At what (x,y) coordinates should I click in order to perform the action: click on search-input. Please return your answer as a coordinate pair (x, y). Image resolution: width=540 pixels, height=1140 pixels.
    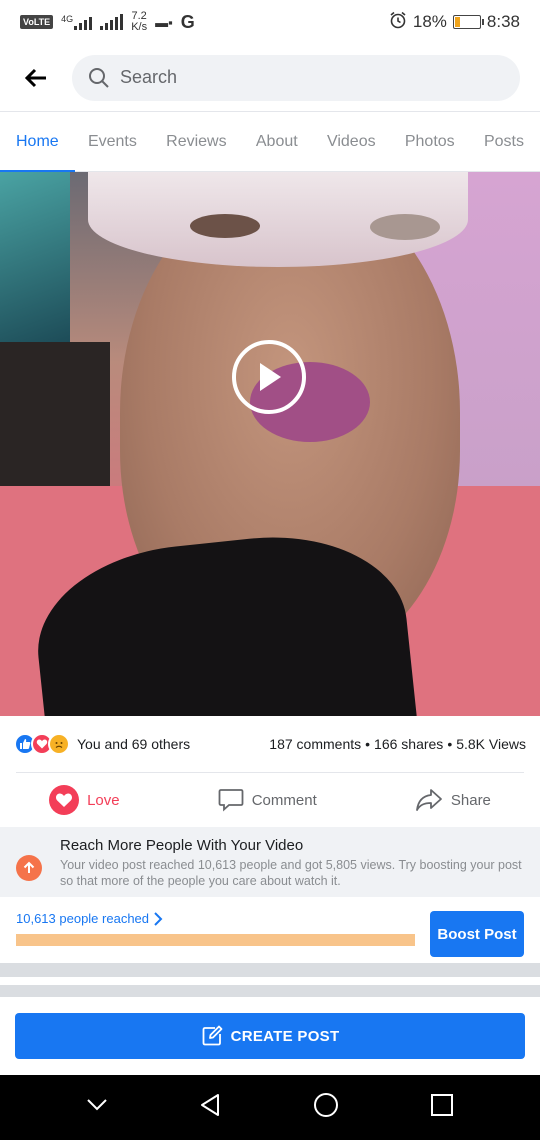
    Looking at the image, I should click on (310, 77).